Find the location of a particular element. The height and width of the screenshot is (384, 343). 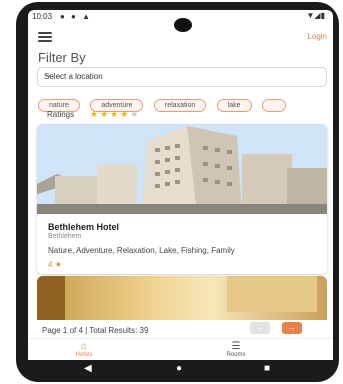

nav-back-icon: ◀ is located at coordinates (88, 368).